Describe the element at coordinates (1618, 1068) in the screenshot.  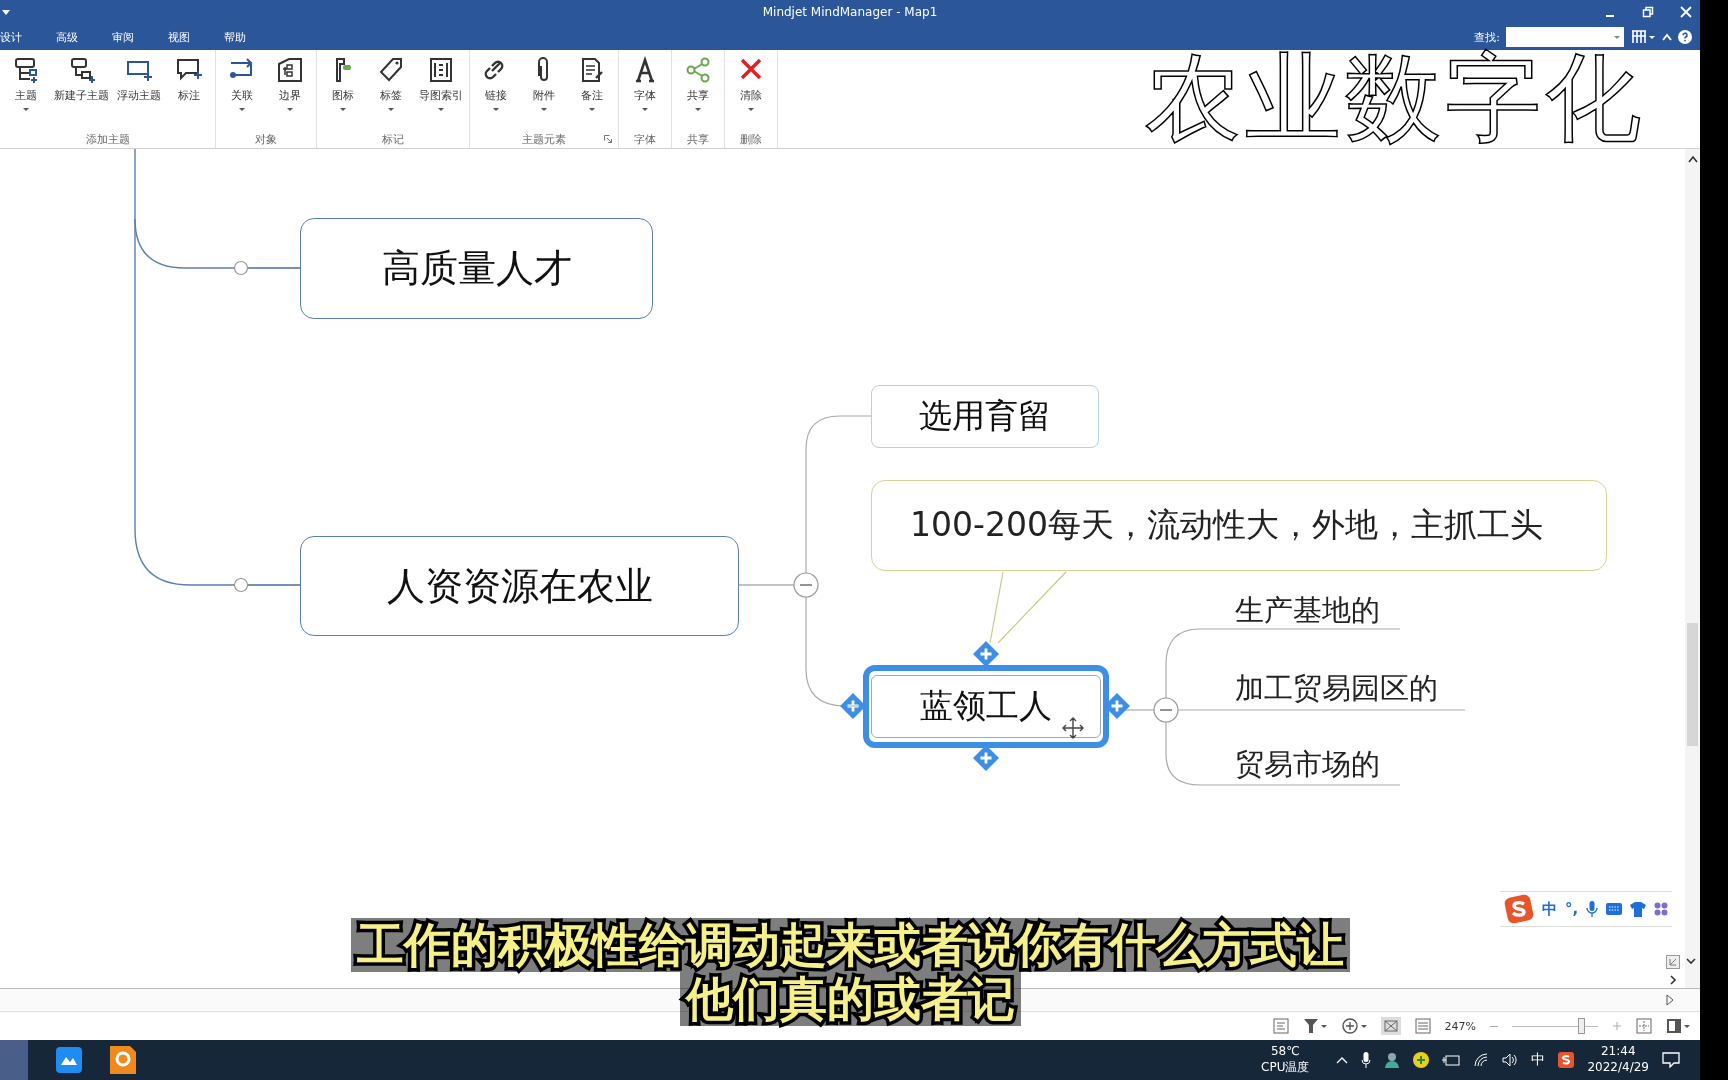
I see `clock-date: 2022/4/29` at that location.